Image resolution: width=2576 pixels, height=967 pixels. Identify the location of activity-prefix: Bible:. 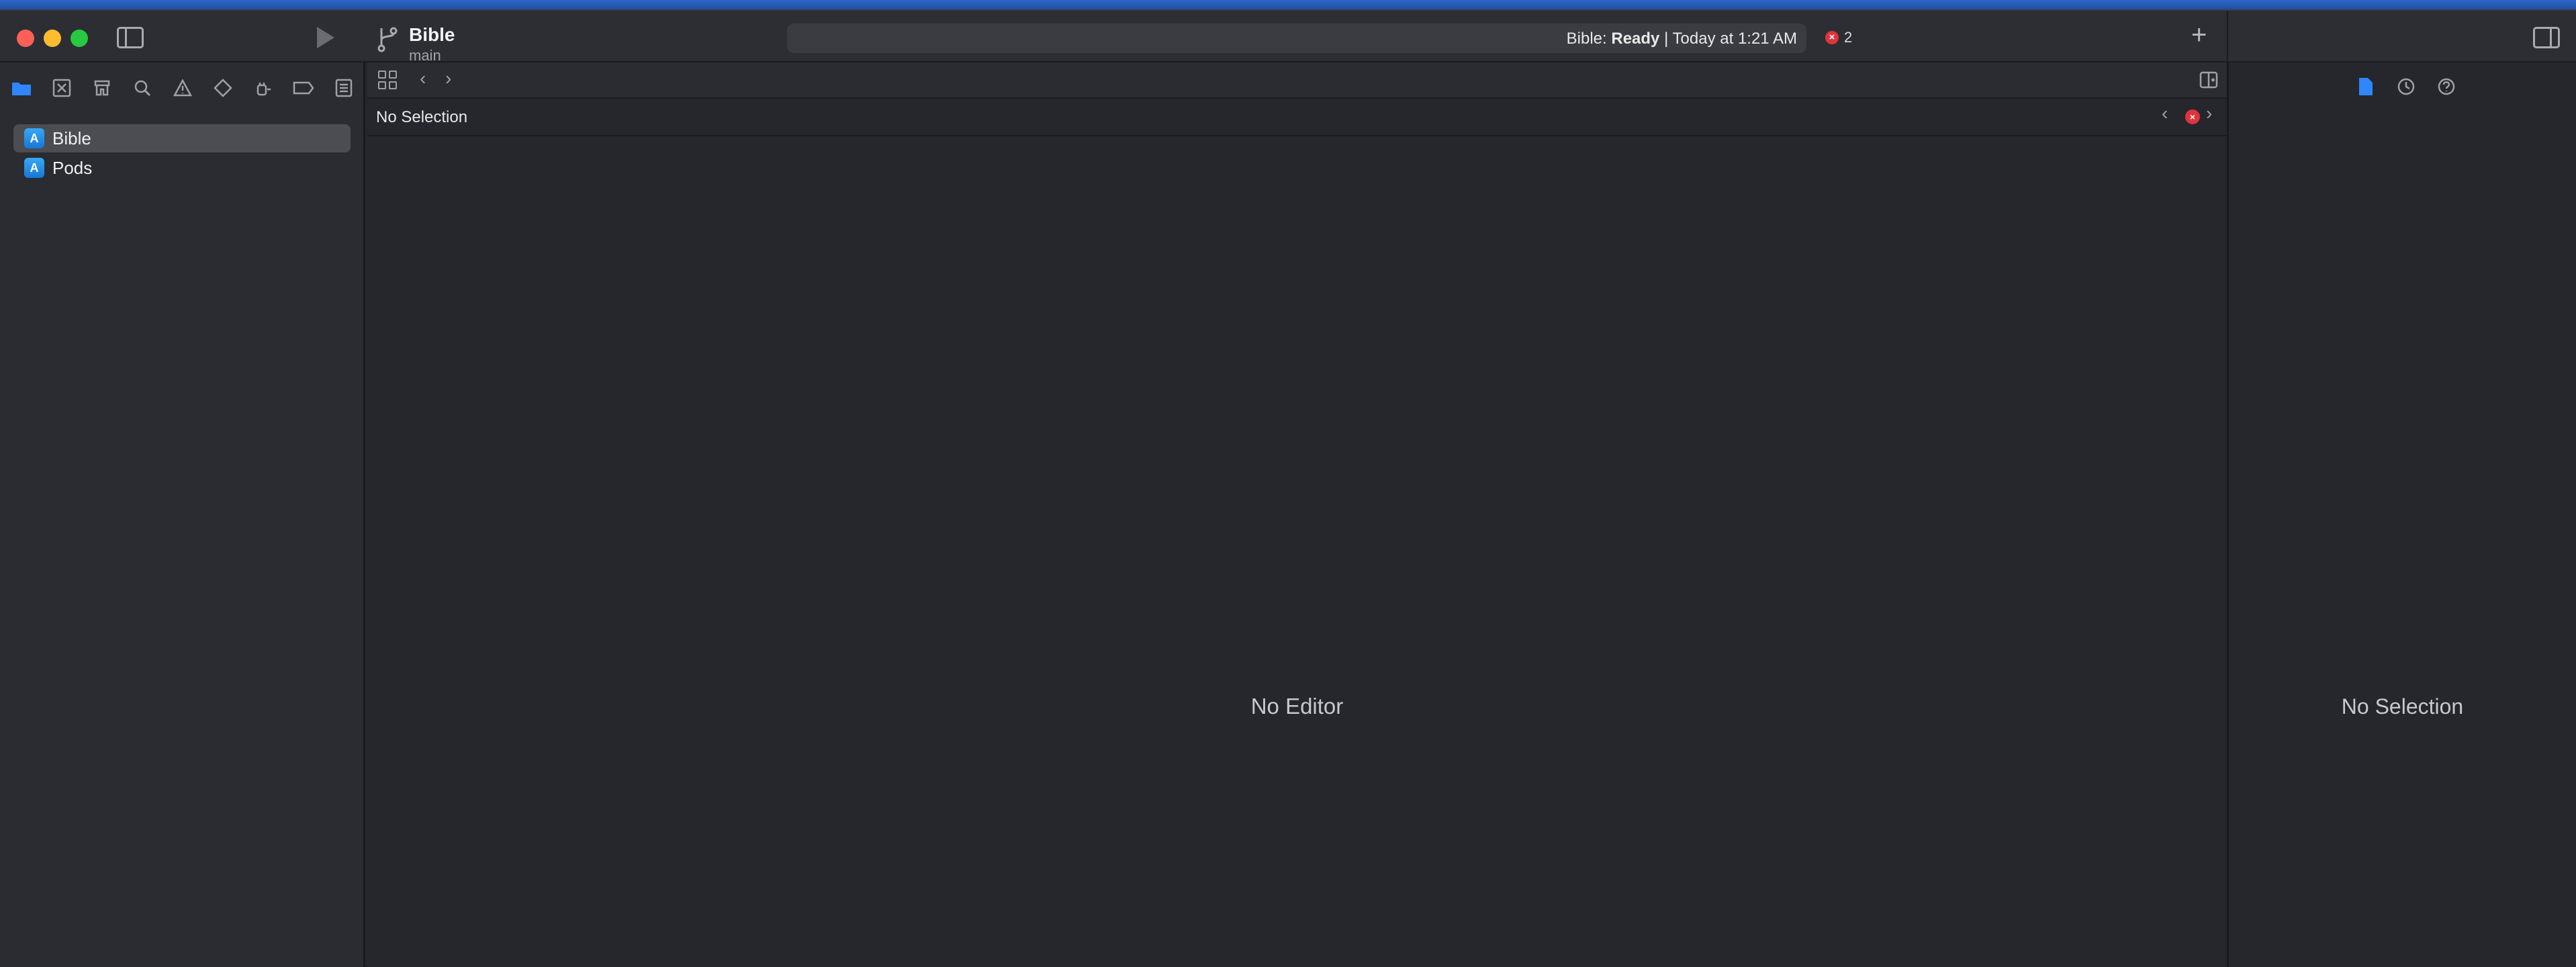
(1589, 39).